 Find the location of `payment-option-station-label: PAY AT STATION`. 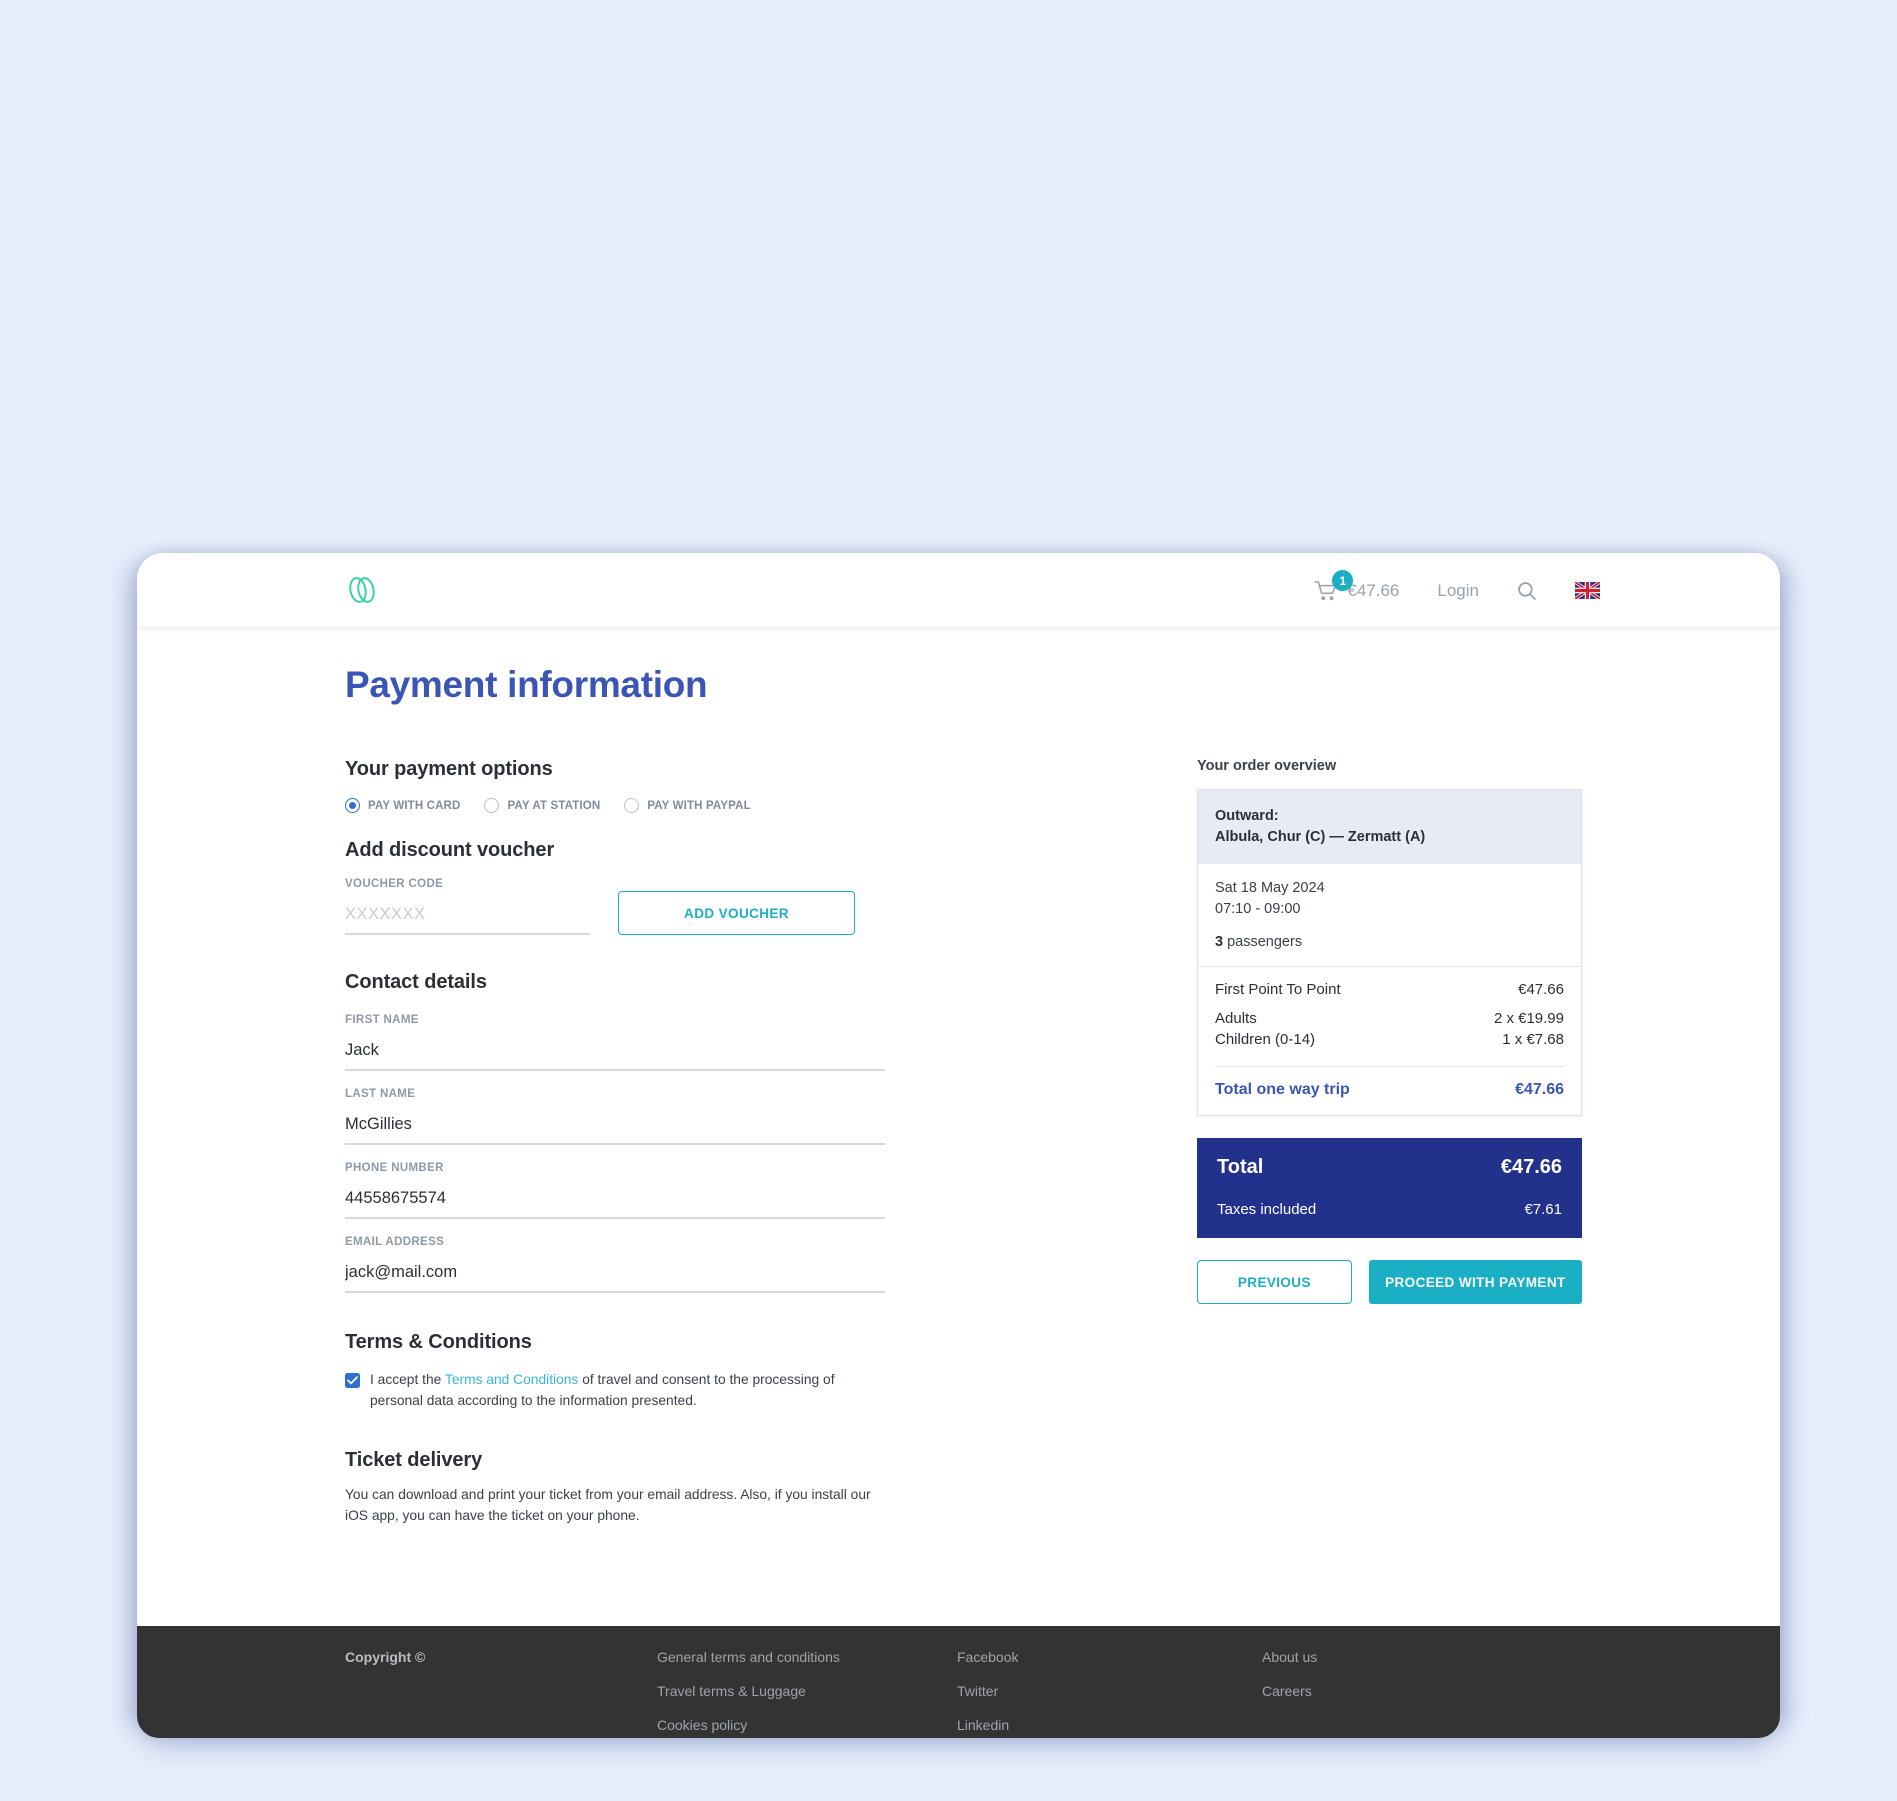

payment-option-station-label: PAY AT STATION is located at coordinates (554, 805).